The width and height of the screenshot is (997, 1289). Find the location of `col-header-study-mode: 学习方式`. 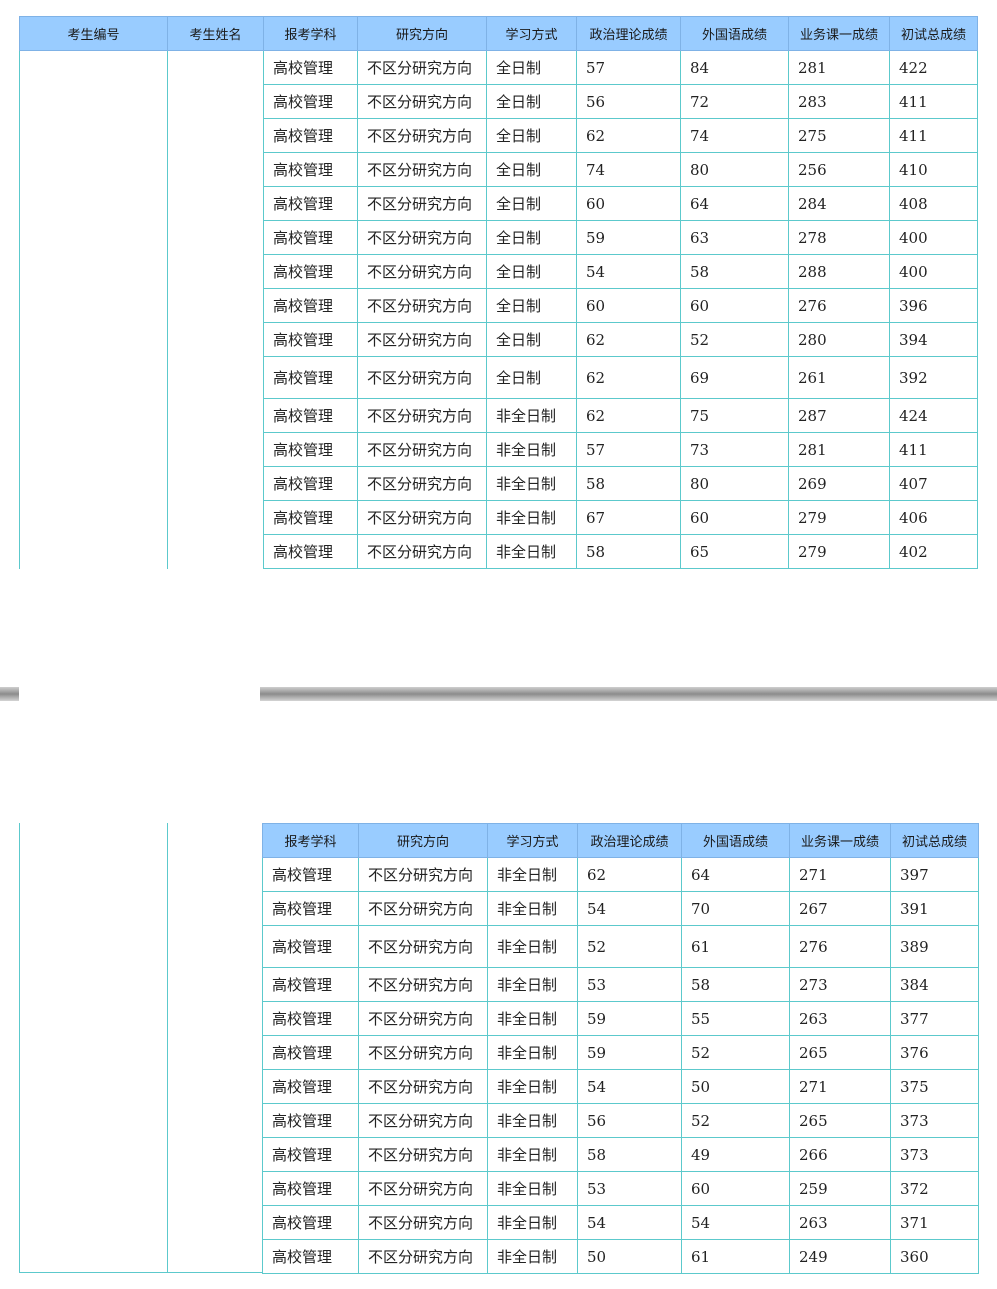

col-header-study-mode: 学习方式 is located at coordinates (531, 33).